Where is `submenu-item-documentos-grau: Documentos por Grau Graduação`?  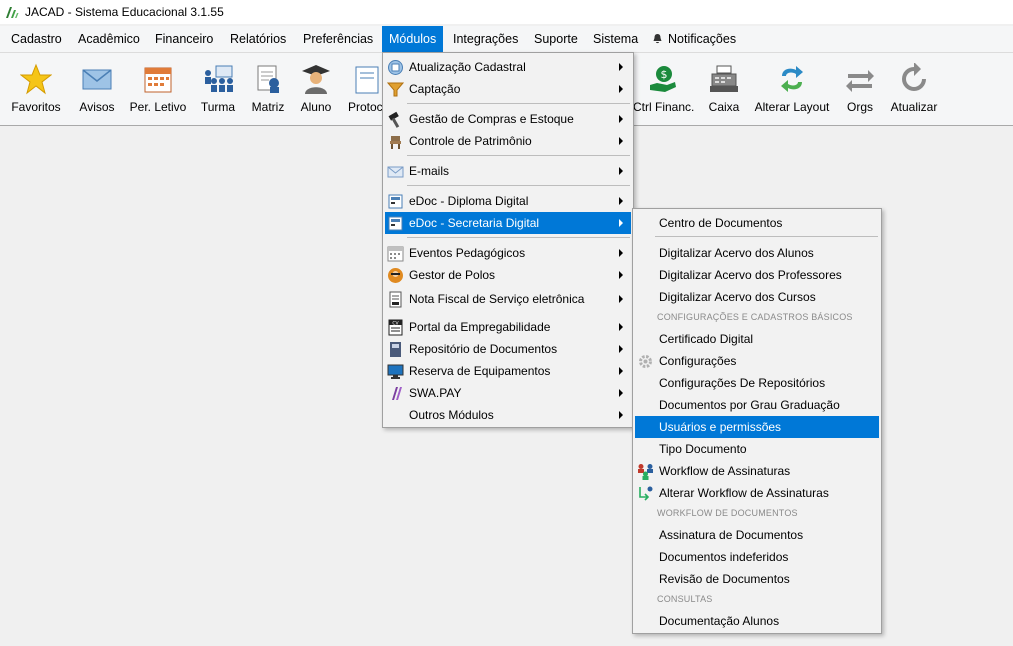
submenu-item-documentos-grau: Documentos por Grau Graduação is located at coordinates (757, 405).